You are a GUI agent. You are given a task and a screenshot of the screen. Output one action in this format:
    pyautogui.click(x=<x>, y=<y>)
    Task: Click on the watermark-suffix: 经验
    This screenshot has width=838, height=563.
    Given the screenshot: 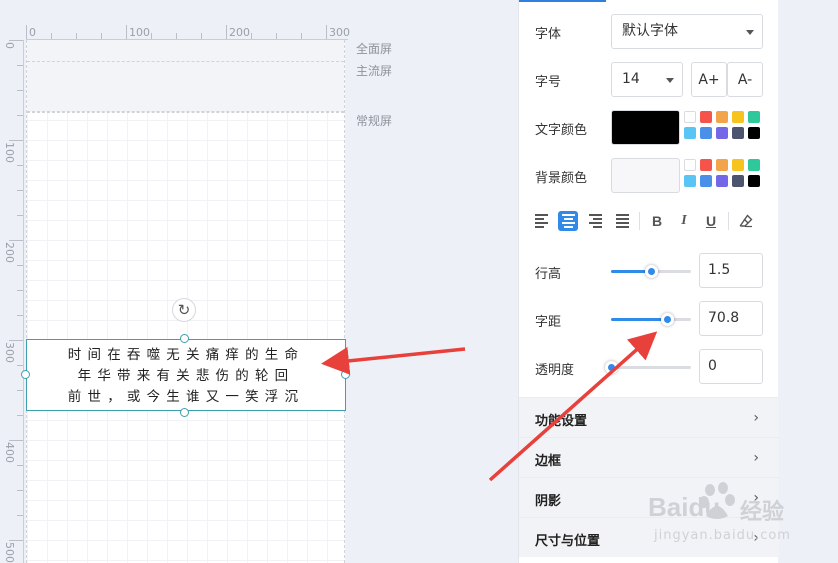 What is the action you would take?
    pyautogui.click(x=762, y=512)
    